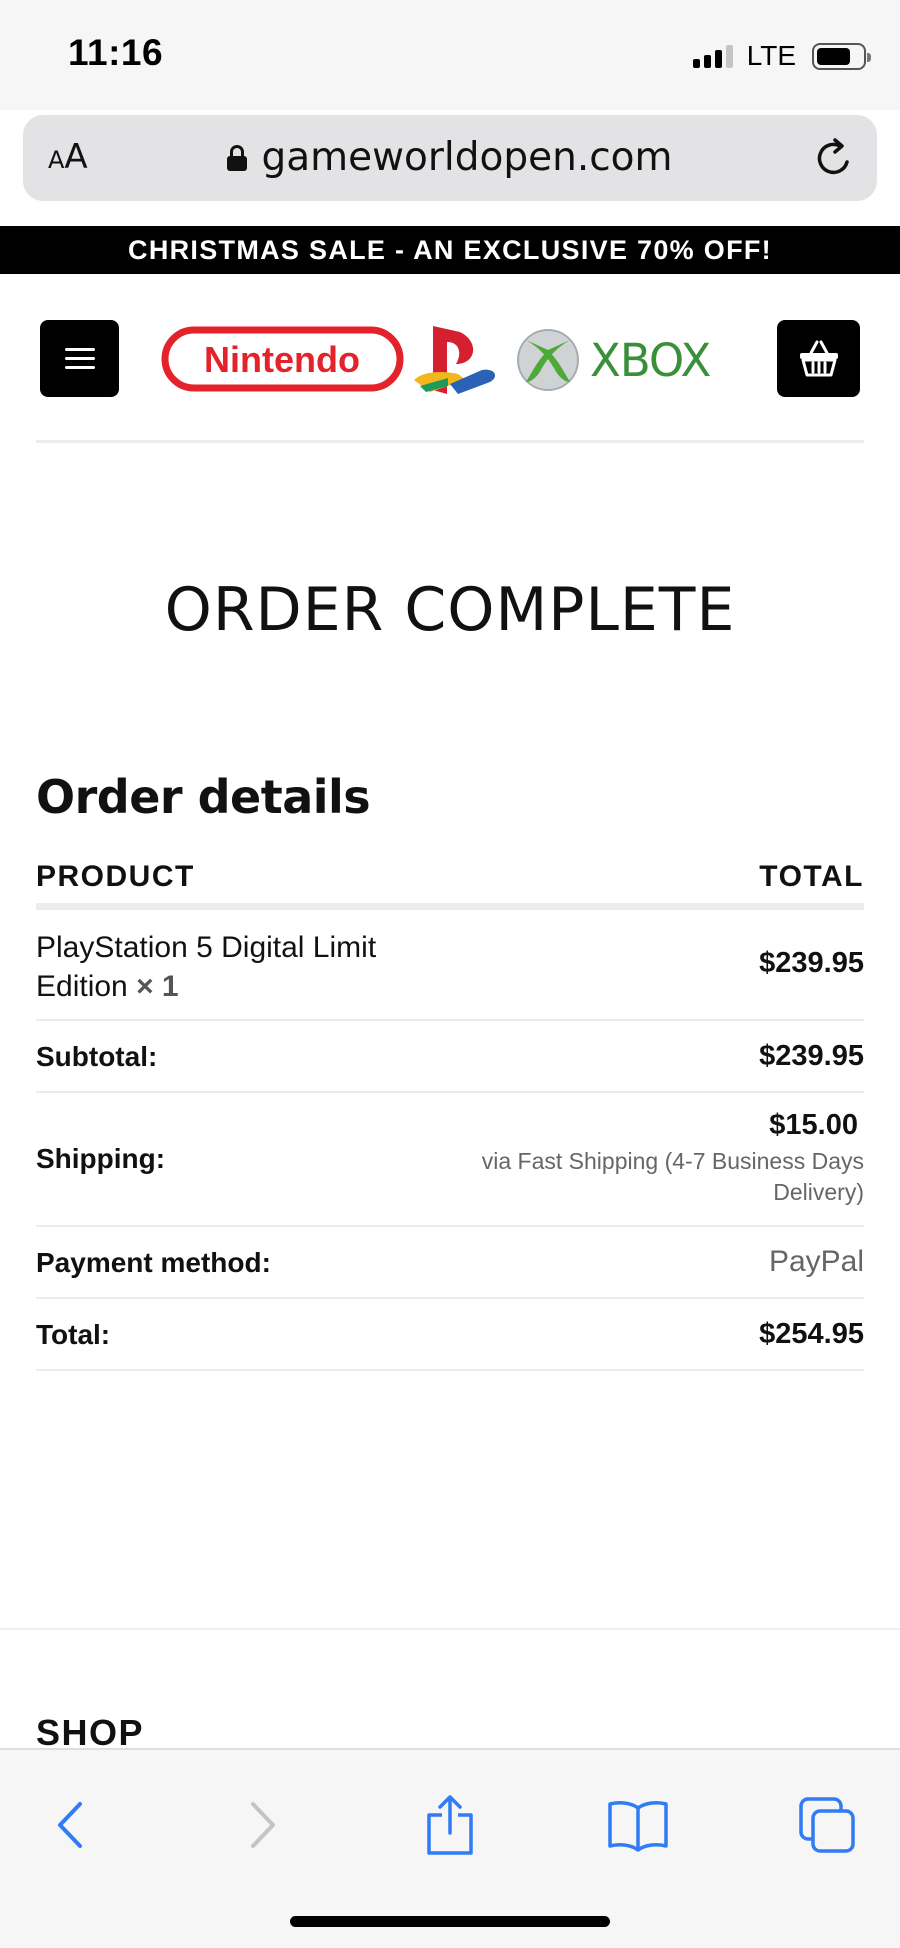 The width and height of the screenshot is (900, 1948). What do you see at coordinates (153, 1262) in the screenshot?
I see `payment-method-label: Payment method:` at bounding box center [153, 1262].